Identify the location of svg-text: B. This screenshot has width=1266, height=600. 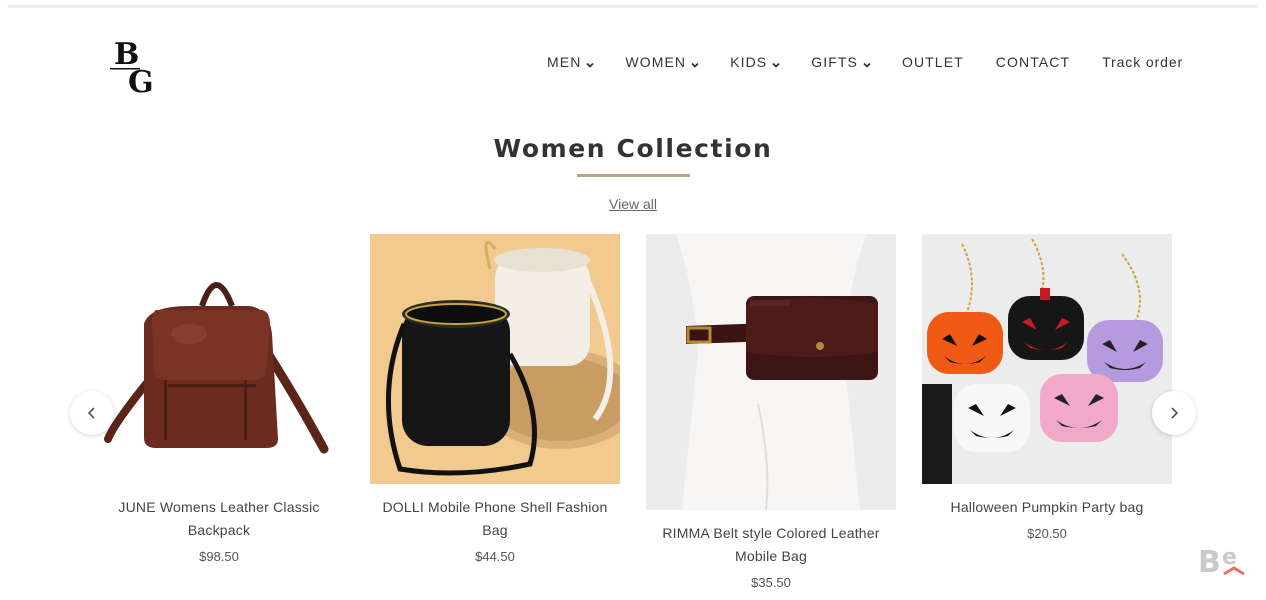
(1209, 562).